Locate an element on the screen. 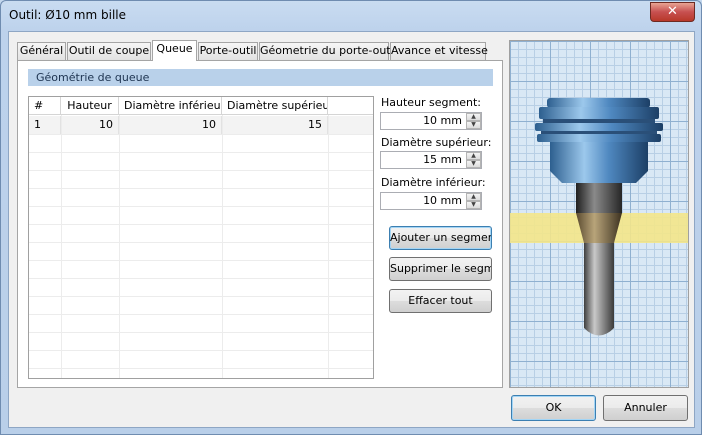 The image size is (702, 435). hauteur-segment-value: 10 mm is located at coordinates (423, 121).